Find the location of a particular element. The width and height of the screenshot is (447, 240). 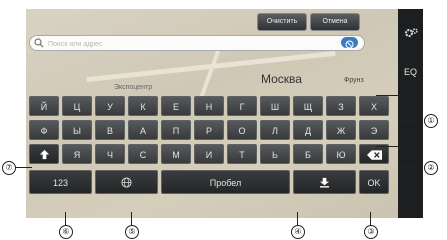

callout-4: ④ is located at coordinates (298, 232).